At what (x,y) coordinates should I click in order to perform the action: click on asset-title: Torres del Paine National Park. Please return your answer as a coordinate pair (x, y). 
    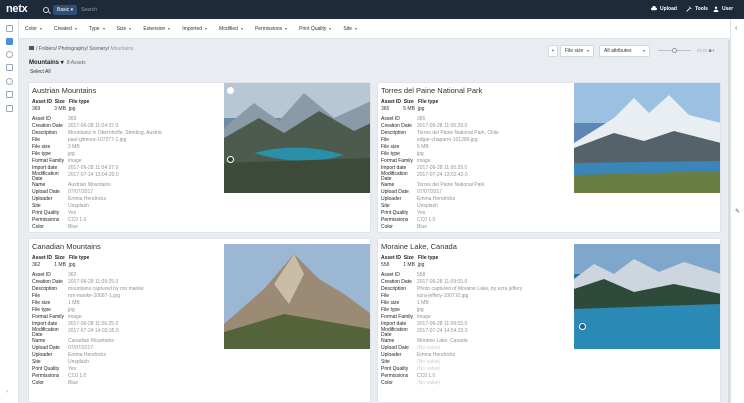
    Looking at the image, I should click on (431, 90).